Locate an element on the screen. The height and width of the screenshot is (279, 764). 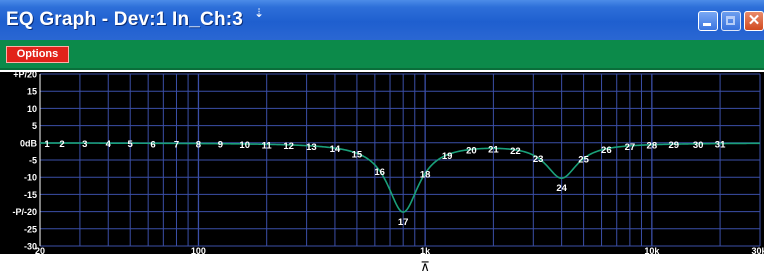
window-title: EQ Graph - Dev:1 In_Ch:3 is located at coordinates (125, 19).